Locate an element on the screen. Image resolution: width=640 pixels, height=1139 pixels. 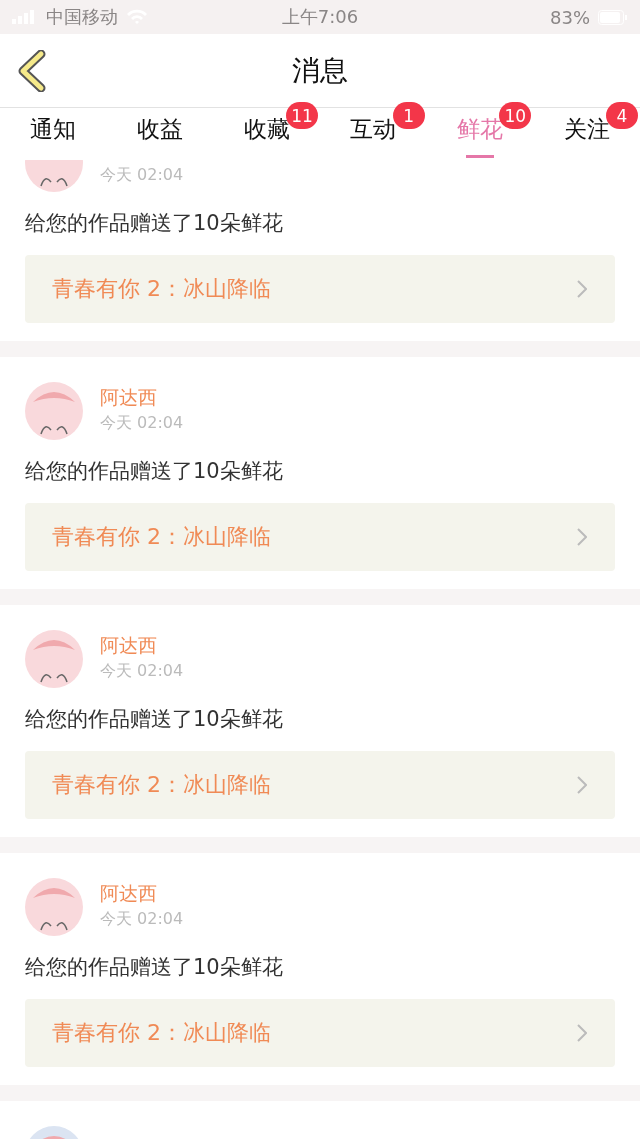
page-title: 消息 is located at coordinates (320, 70).